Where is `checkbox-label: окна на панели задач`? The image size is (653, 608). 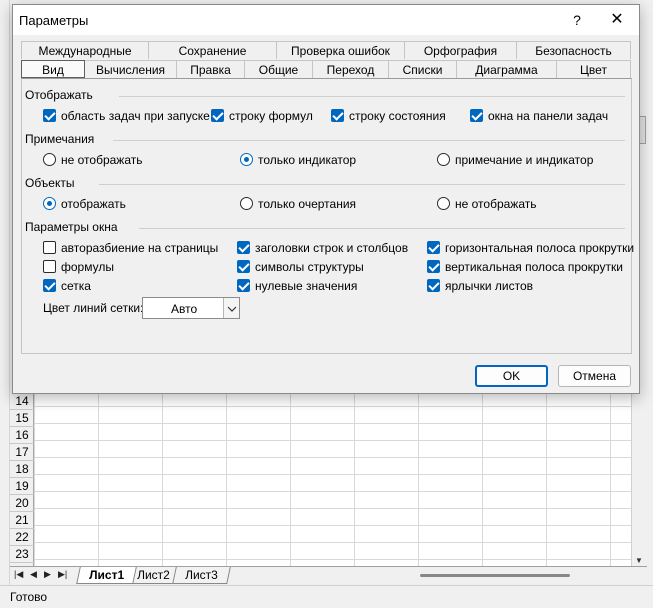 checkbox-label: окна на панели задач is located at coordinates (548, 116).